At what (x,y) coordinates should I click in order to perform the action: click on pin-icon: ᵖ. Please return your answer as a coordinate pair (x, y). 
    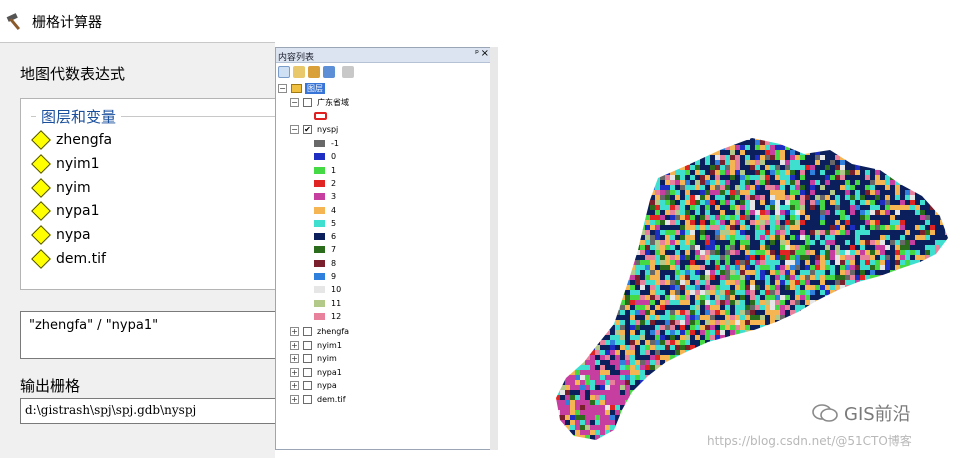
    Looking at the image, I should click on (477, 54).